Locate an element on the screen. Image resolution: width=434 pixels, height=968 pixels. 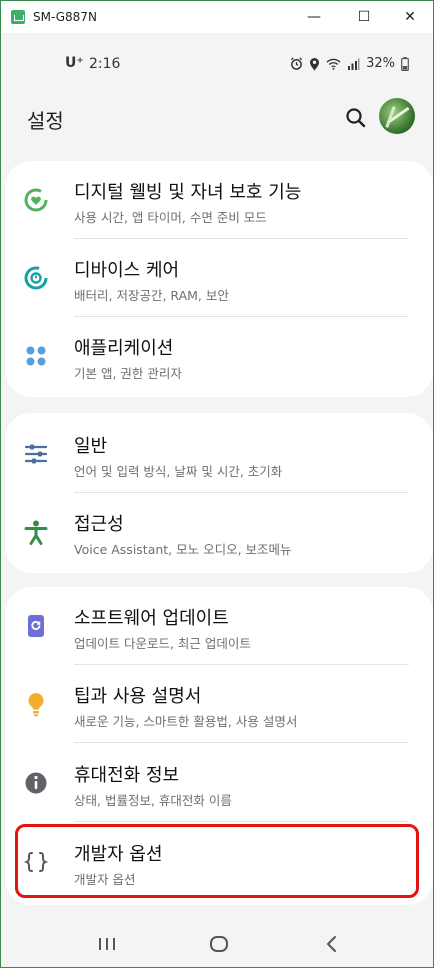
close-button: ✕ is located at coordinates (410, 17).